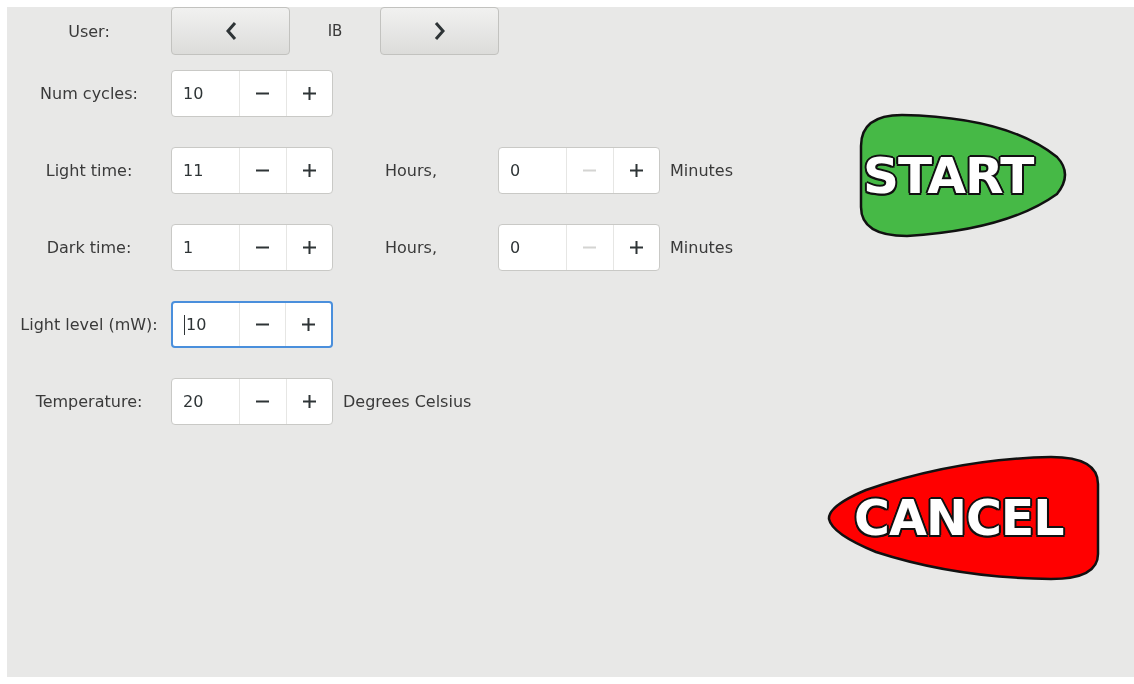  I want to click on chevron-right-icon, so click(439, 31).